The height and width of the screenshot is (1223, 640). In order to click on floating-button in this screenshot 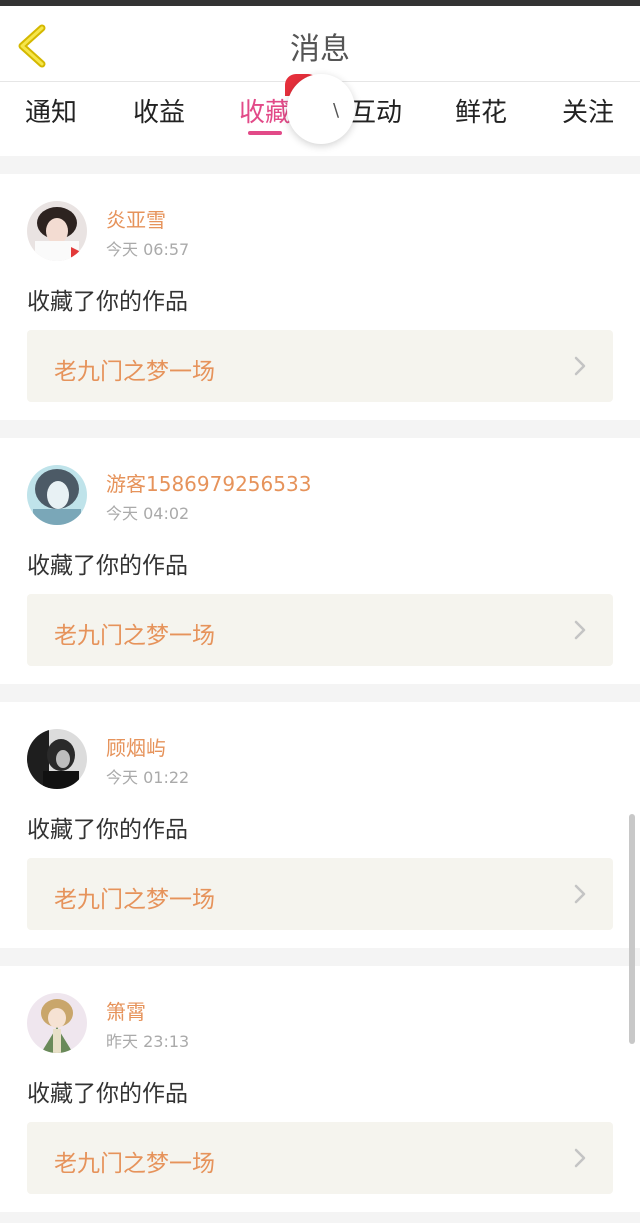, I will do `click(321, 109)`.